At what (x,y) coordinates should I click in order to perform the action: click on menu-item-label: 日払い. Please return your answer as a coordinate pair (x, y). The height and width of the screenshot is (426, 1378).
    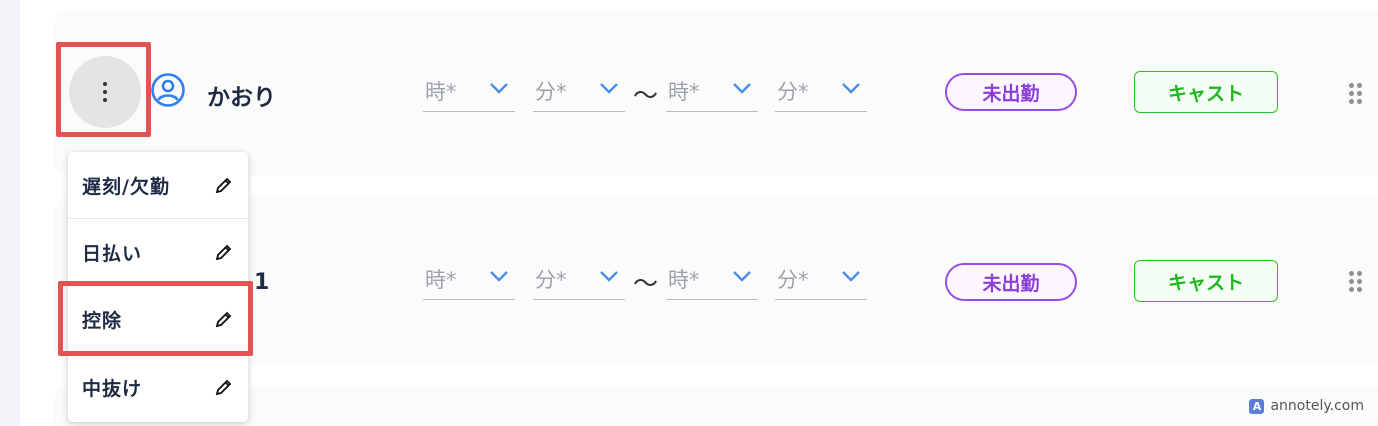
    Looking at the image, I should click on (112, 254).